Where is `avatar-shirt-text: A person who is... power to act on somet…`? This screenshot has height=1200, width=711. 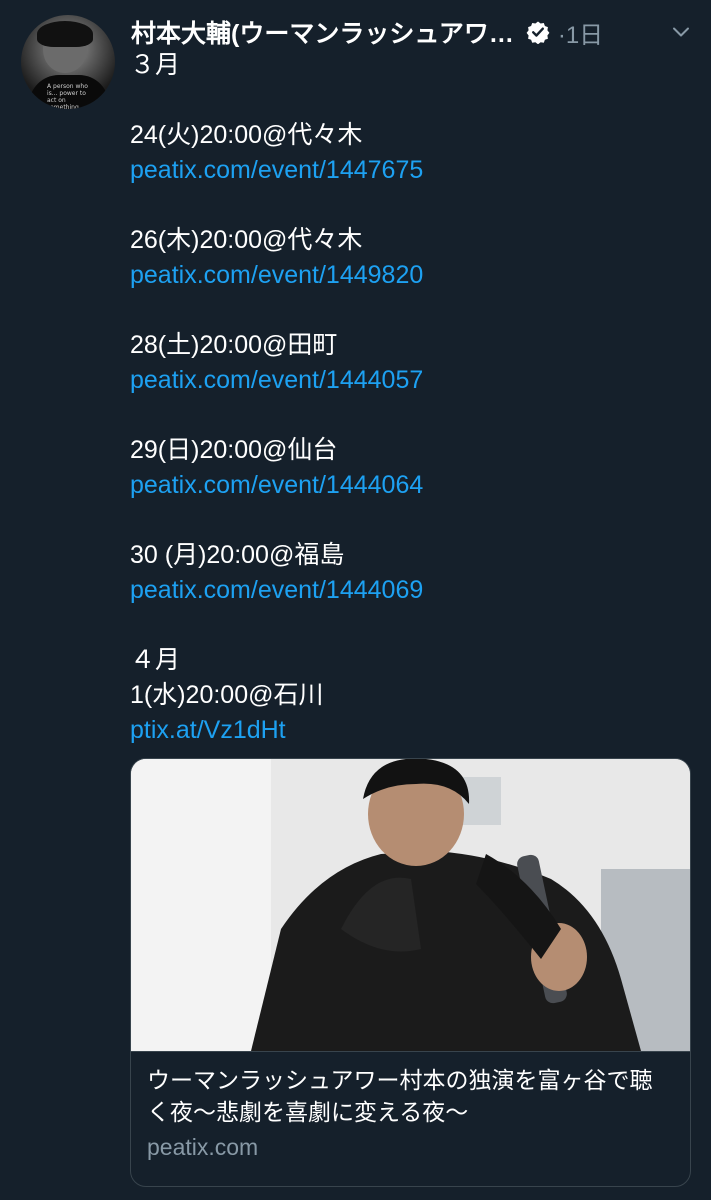
avatar-shirt-text: A person who is... power to act on somet… is located at coordinates (67, 96).